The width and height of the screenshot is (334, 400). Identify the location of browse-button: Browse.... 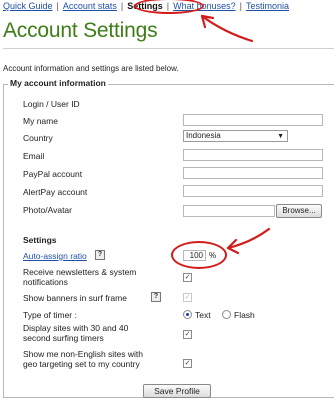
(299, 211).